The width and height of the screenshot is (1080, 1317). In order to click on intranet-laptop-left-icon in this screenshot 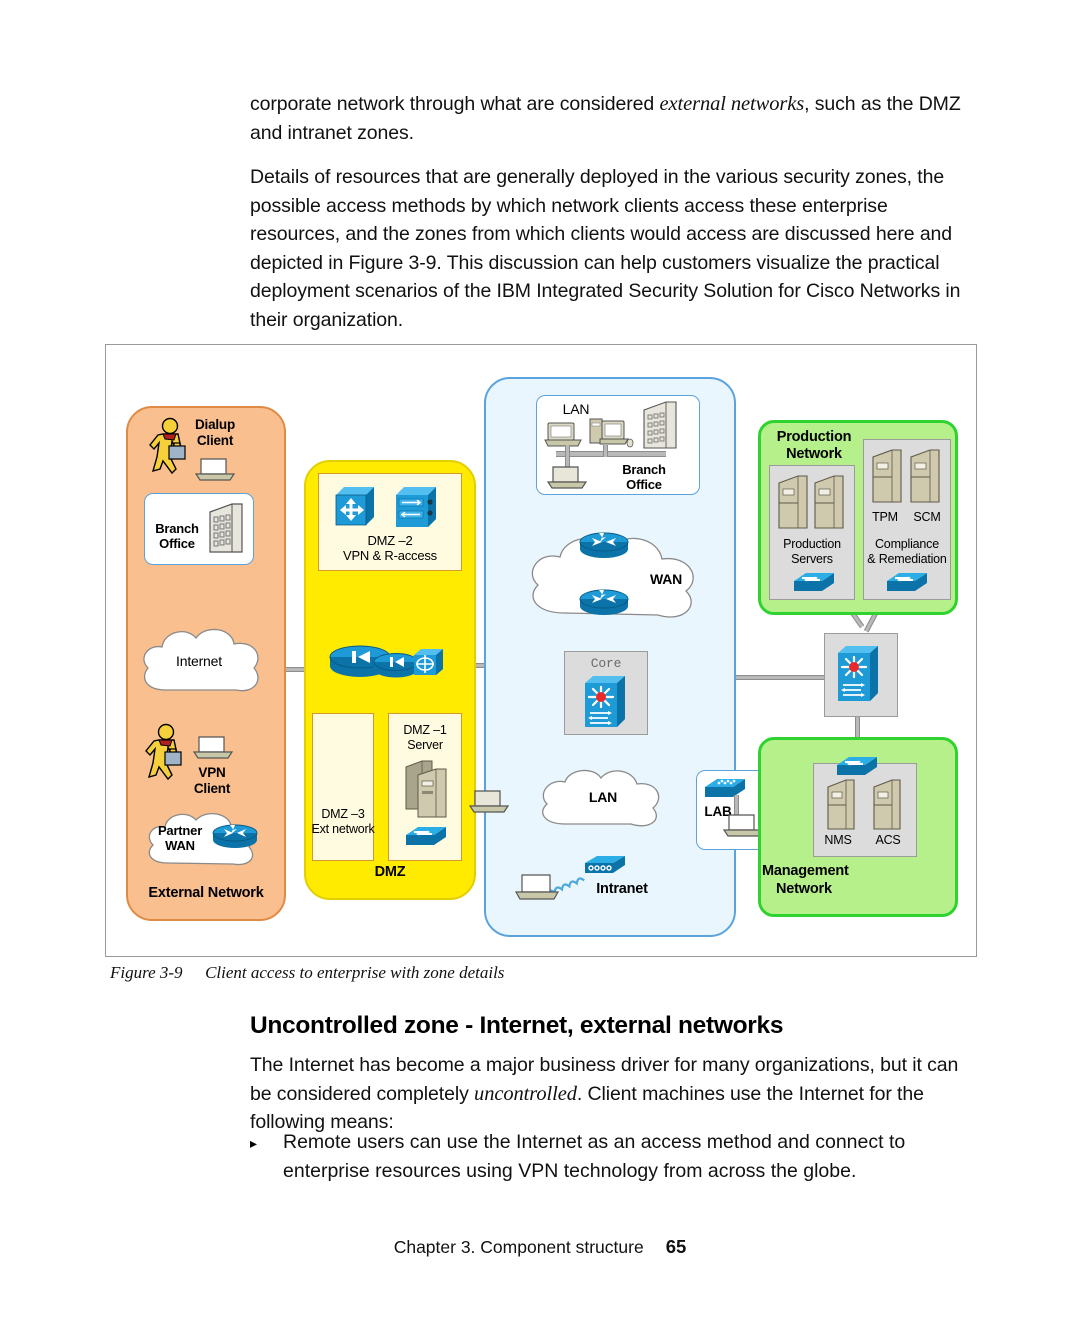, I will do `click(489, 802)`.